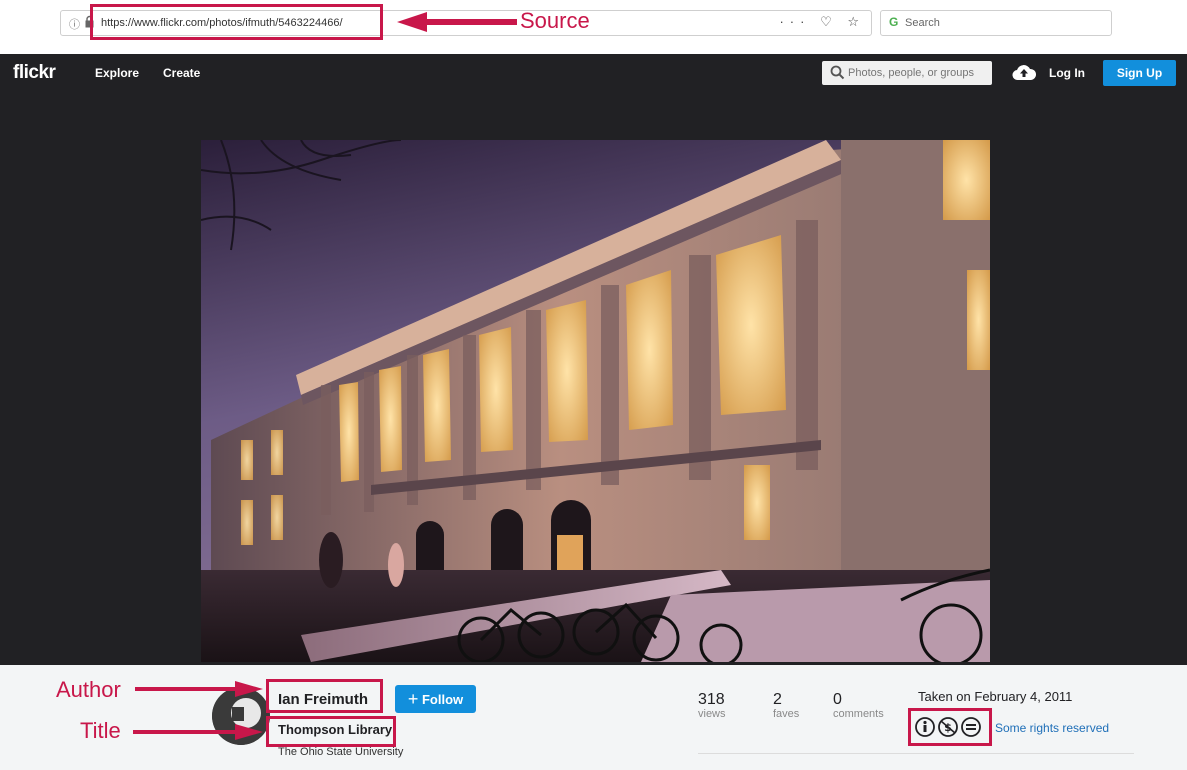  I want to click on title-highlight-box, so click(331, 731).